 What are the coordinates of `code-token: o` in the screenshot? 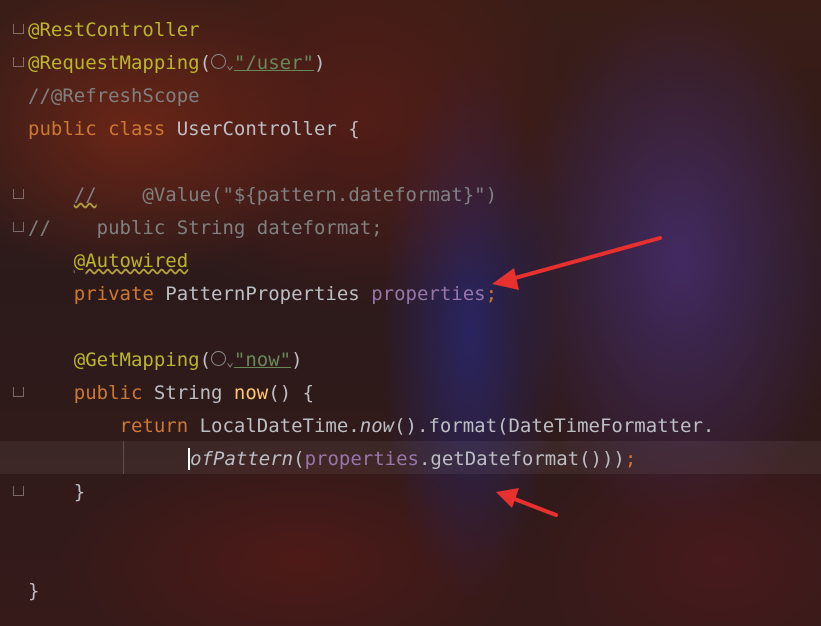 It's located at (195, 459).